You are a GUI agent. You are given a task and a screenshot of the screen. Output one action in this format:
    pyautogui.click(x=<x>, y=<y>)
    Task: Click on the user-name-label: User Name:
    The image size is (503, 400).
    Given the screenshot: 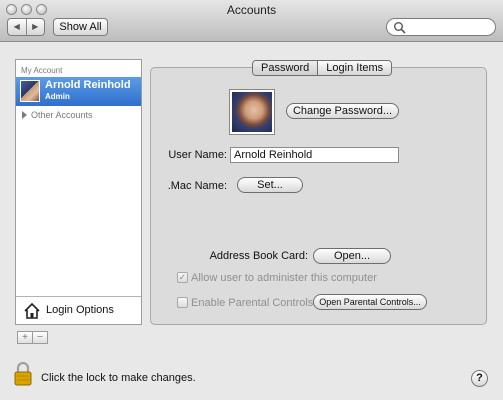 What is the action you would take?
    pyautogui.click(x=197, y=155)
    